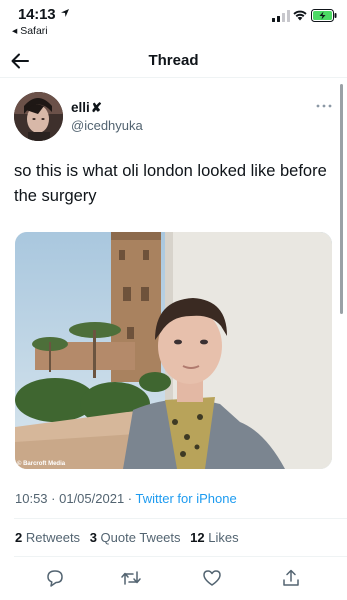 This screenshot has width=347, height=600. I want to click on photo-credit: © Barcroft Media, so click(41, 464).